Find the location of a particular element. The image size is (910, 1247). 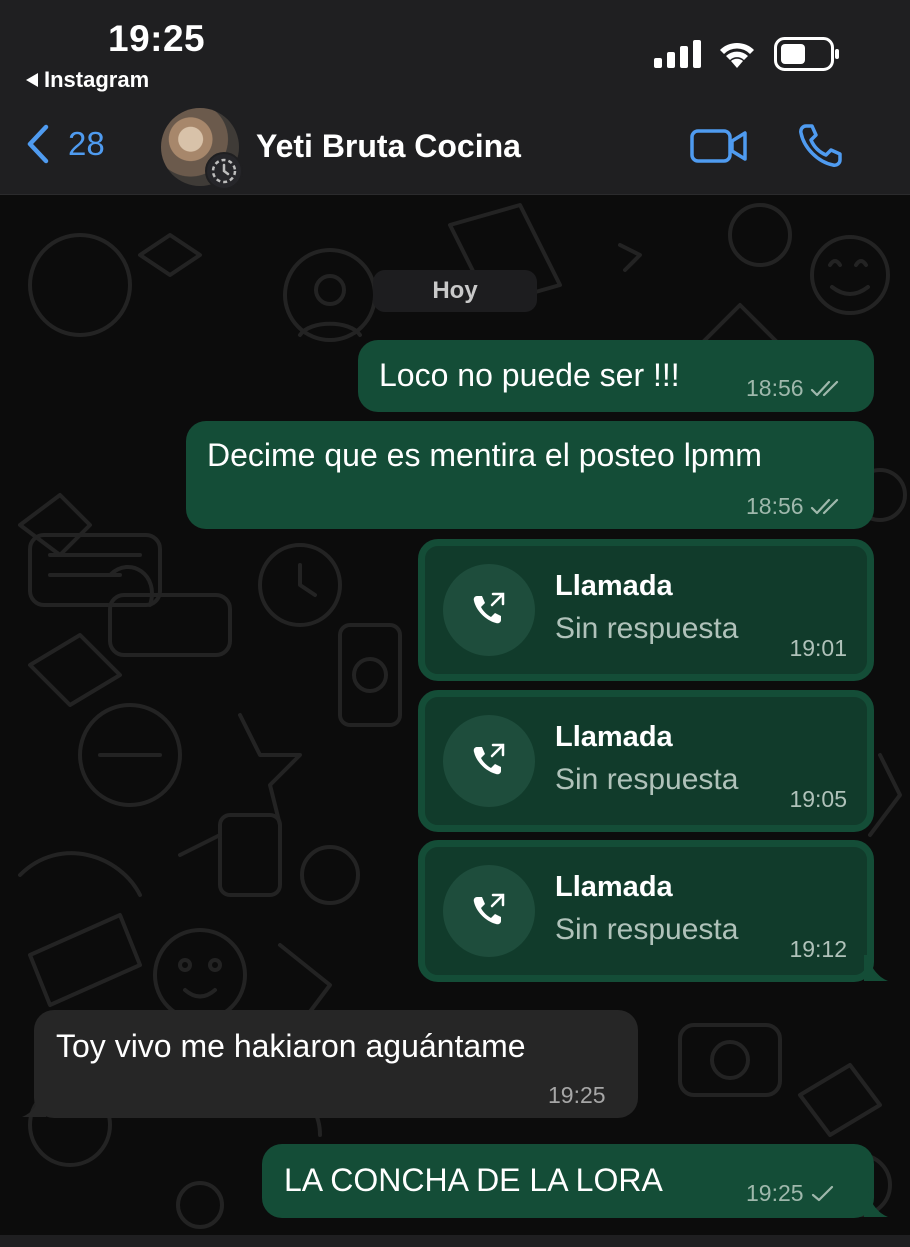

call-time: 19:05 is located at coordinates (818, 799).